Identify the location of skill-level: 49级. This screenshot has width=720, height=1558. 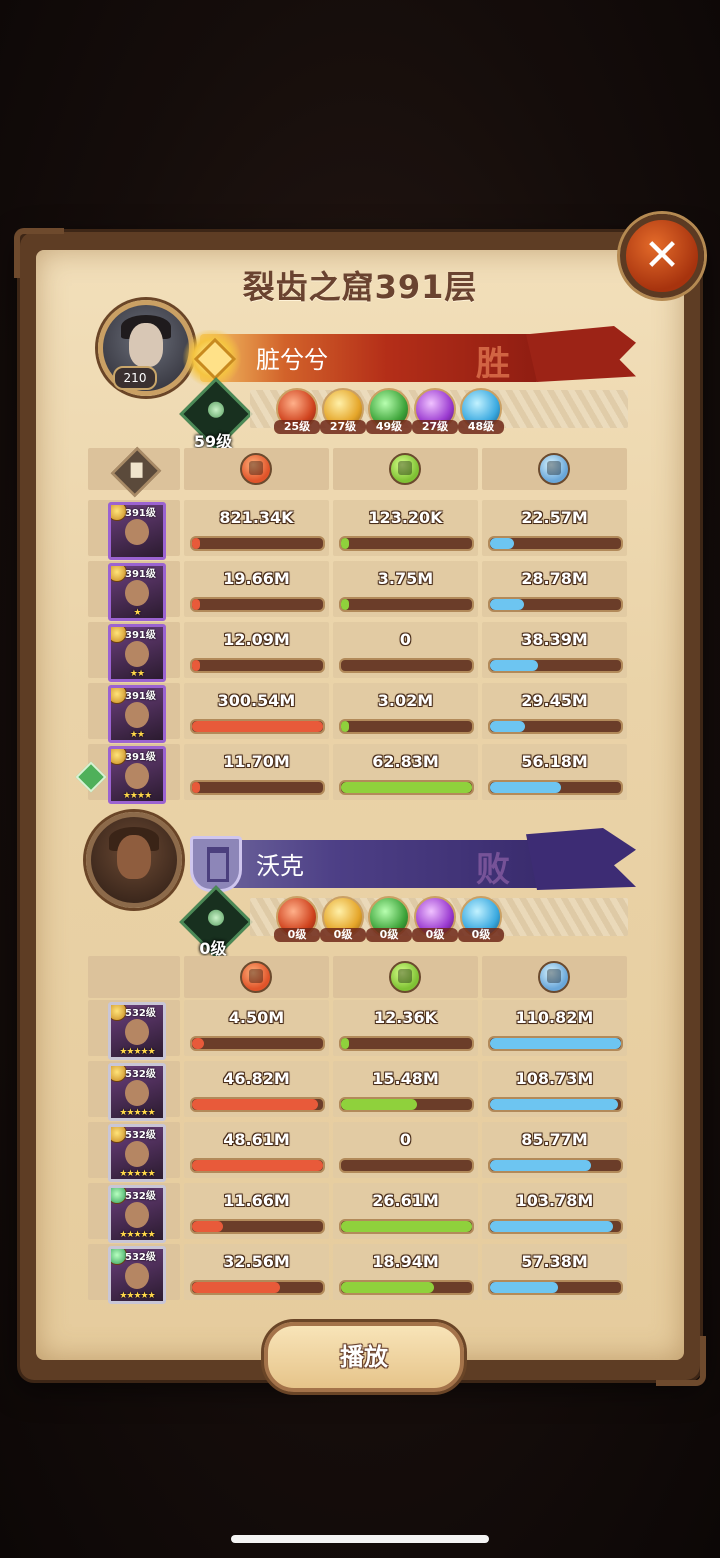
(389, 427).